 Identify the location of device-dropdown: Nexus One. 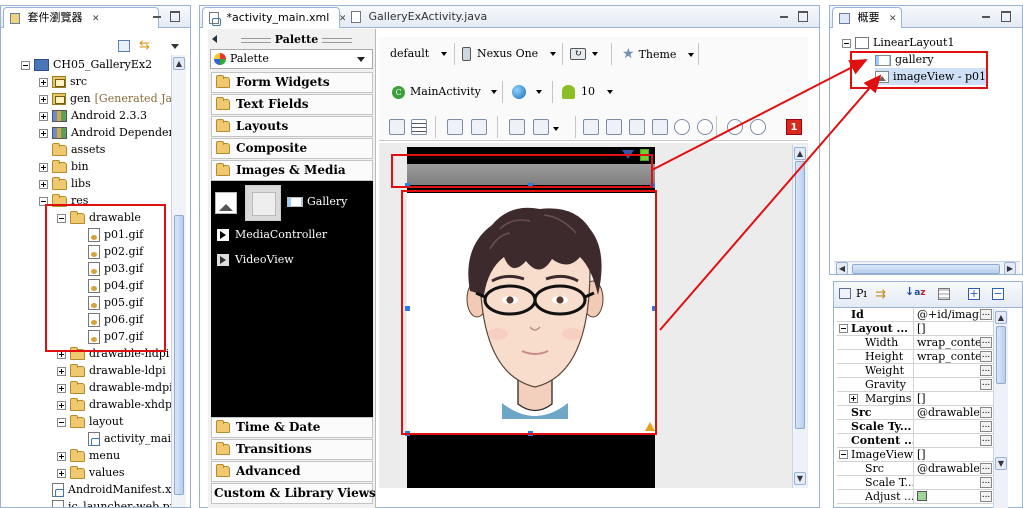
(509, 54).